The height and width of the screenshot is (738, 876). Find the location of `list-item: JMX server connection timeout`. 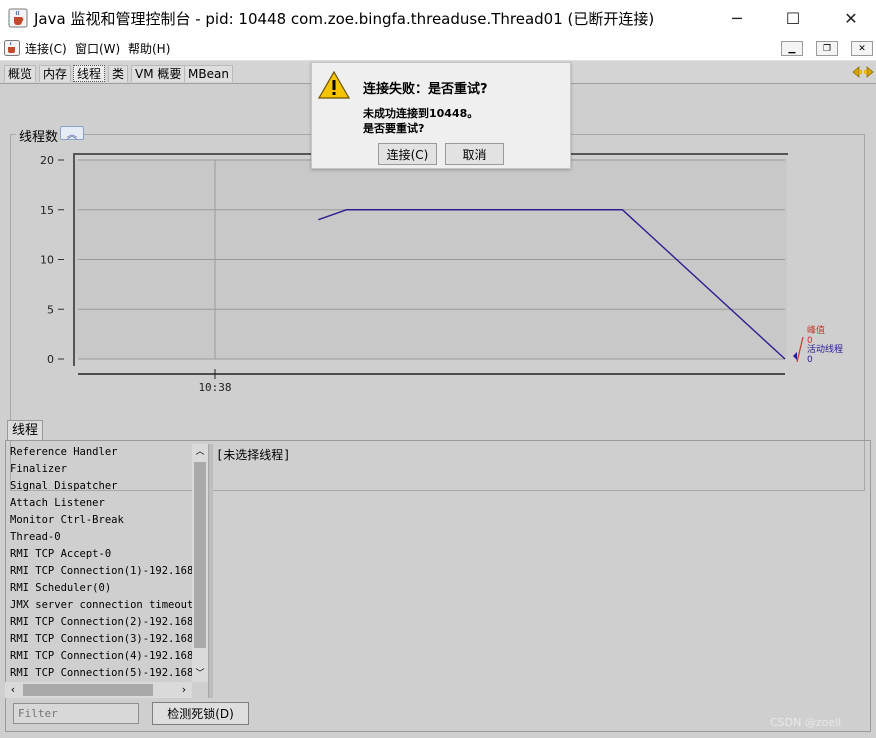

list-item: JMX server connection timeout is located at coordinates (98, 605).